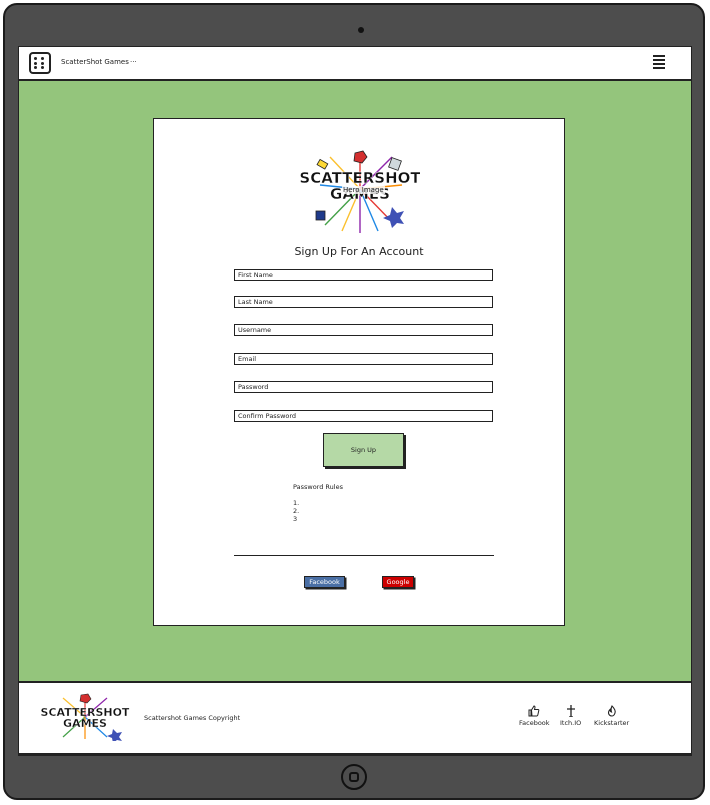  Describe the element at coordinates (534, 723) in the screenshot. I see `footer-link-facebook-label: Facebook` at that location.